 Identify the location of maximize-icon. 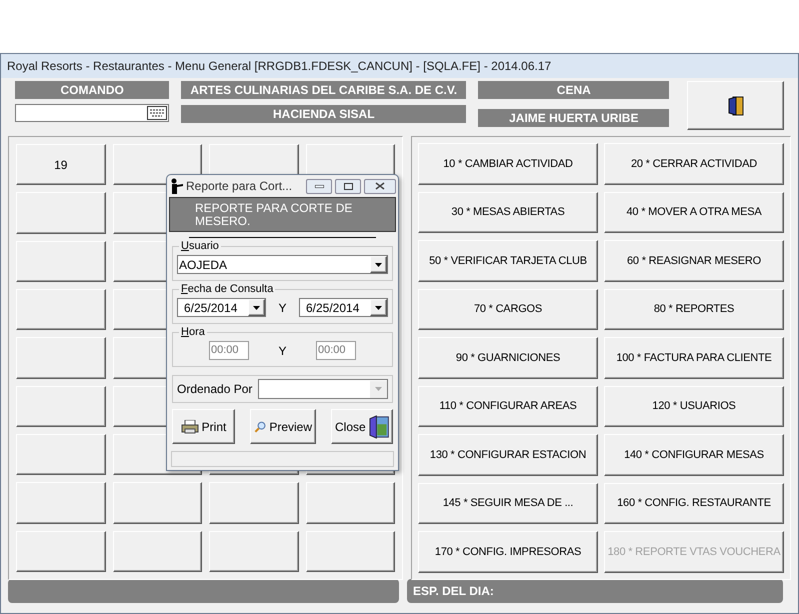
(348, 186).